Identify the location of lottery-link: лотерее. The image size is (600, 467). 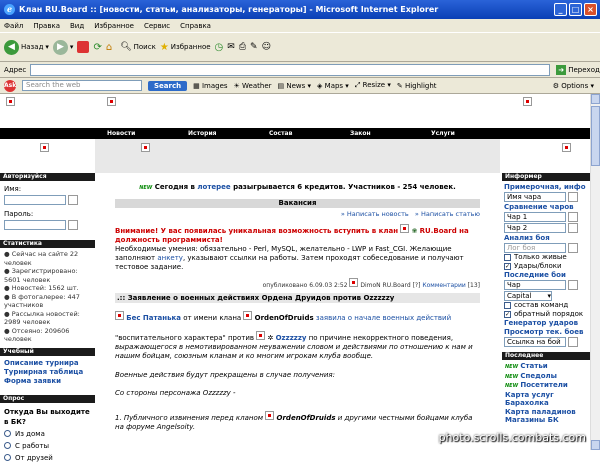
(213, 187).